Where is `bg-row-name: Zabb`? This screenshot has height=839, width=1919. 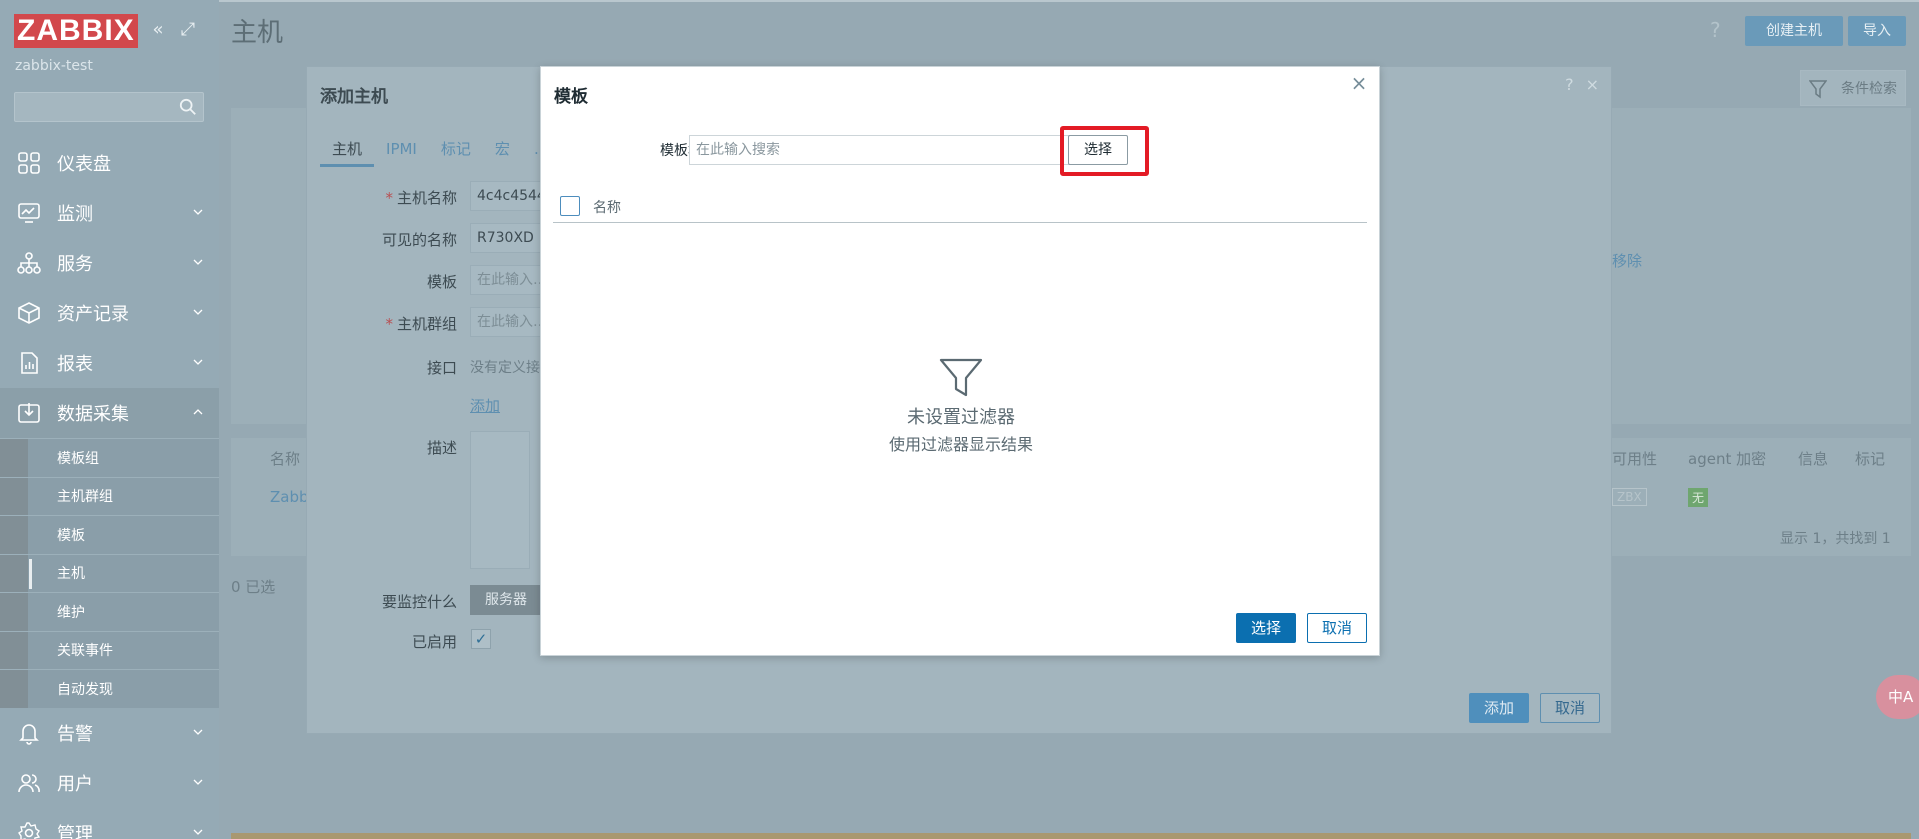 bg-row-name: Zabb is located at coordinates (289, 497).